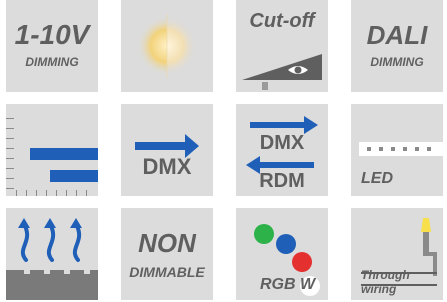 The height and width of the screenshot is (302, 447). I want to click on rdm-label: RDM, so click(282, 181).